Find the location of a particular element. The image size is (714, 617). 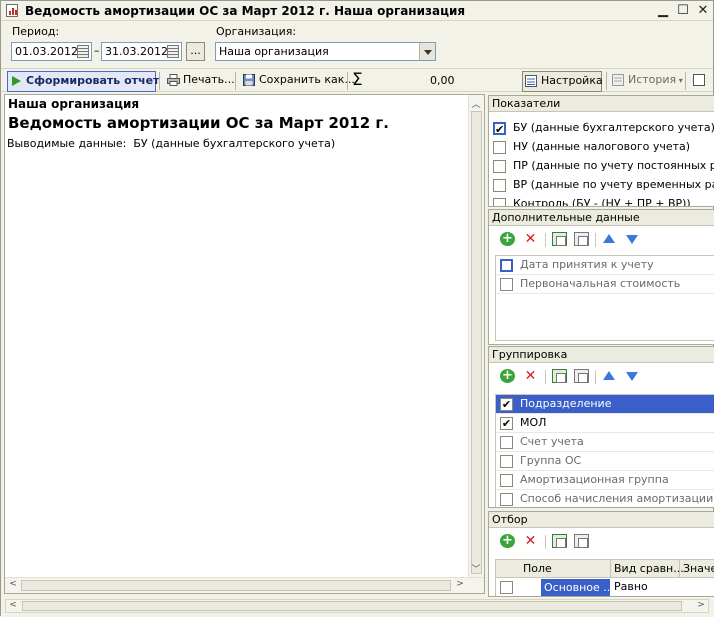

grouping-row: Счет учета is located at coordinates (605, 442).